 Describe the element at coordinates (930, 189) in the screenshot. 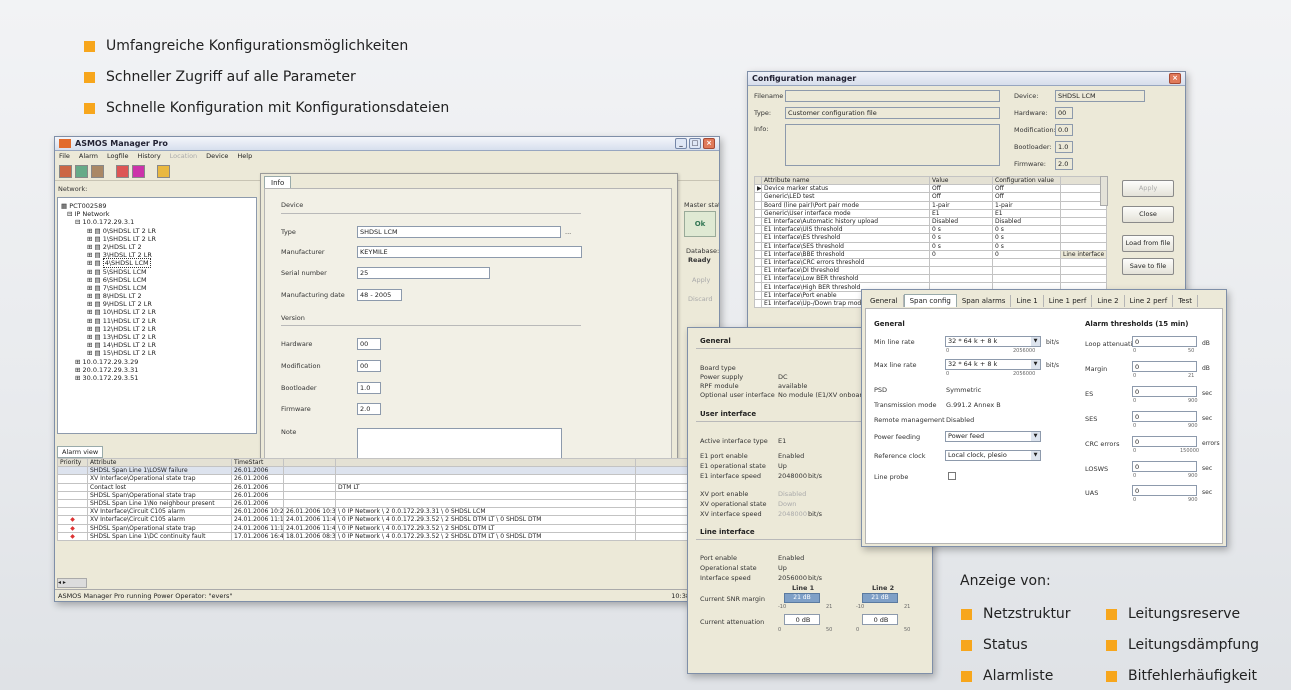

I see `table-row: ▶ Device marker status Off Off` at that location.